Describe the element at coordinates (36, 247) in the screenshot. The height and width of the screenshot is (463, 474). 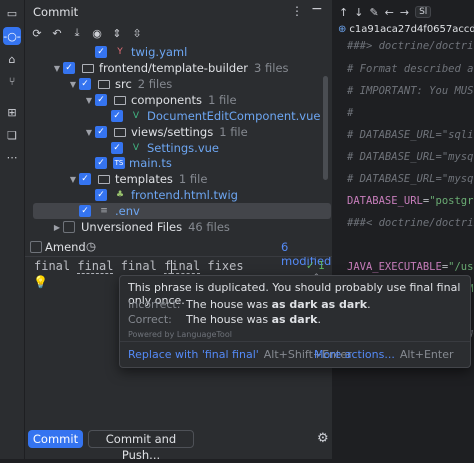
I see `amend-checkbox` at that location.